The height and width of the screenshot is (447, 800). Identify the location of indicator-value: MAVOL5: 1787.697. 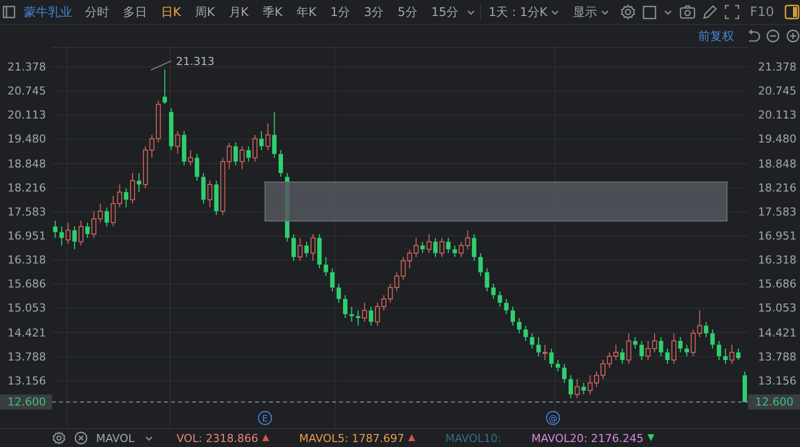
(351, 438).